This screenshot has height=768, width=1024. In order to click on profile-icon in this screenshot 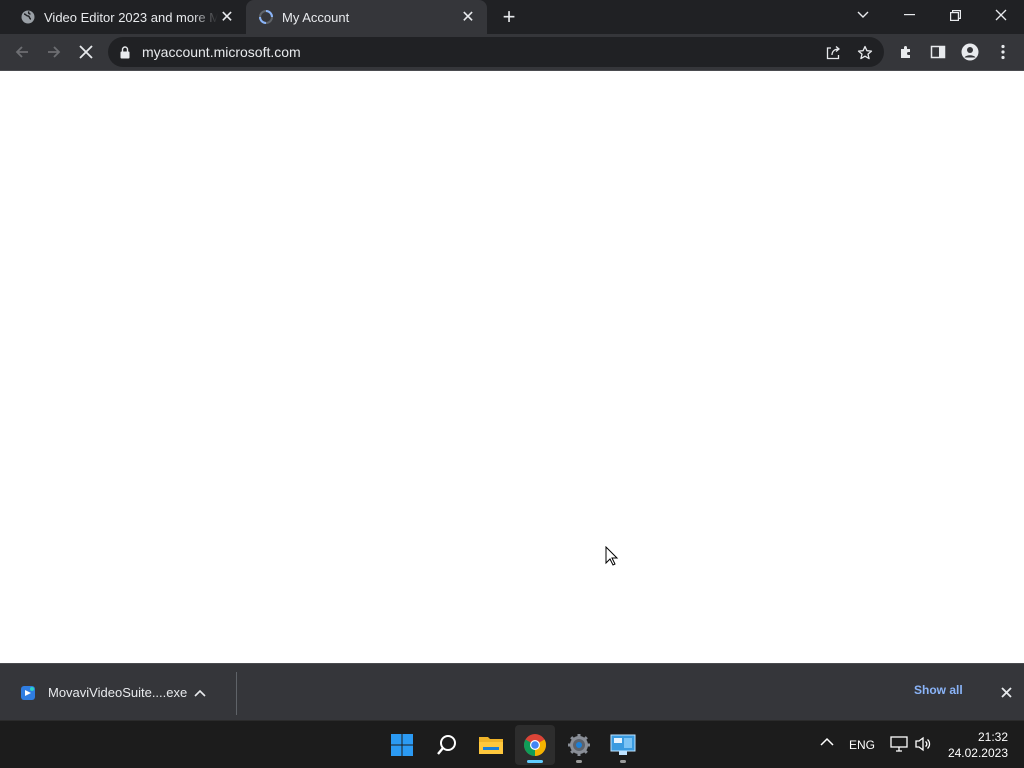, I will do `click(970, 52)`.